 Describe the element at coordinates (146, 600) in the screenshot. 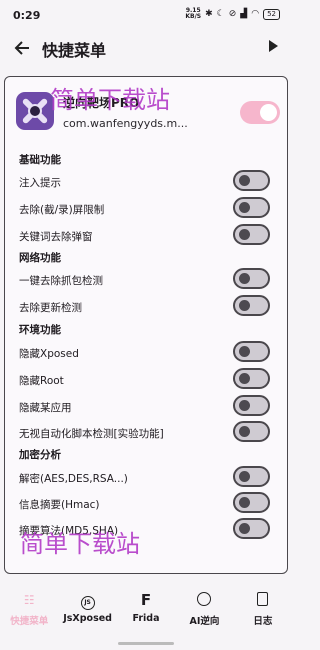

I see `frida-icon: F` at that location.